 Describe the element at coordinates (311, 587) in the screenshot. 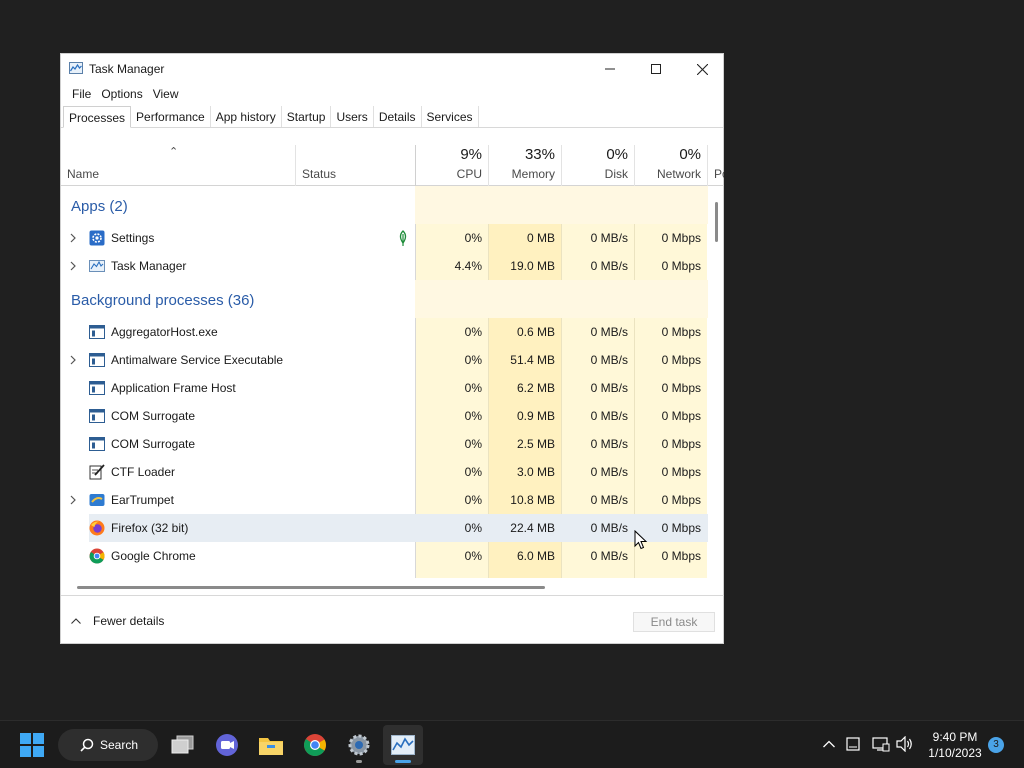

I see `horizontal-scrollbar` at that location.